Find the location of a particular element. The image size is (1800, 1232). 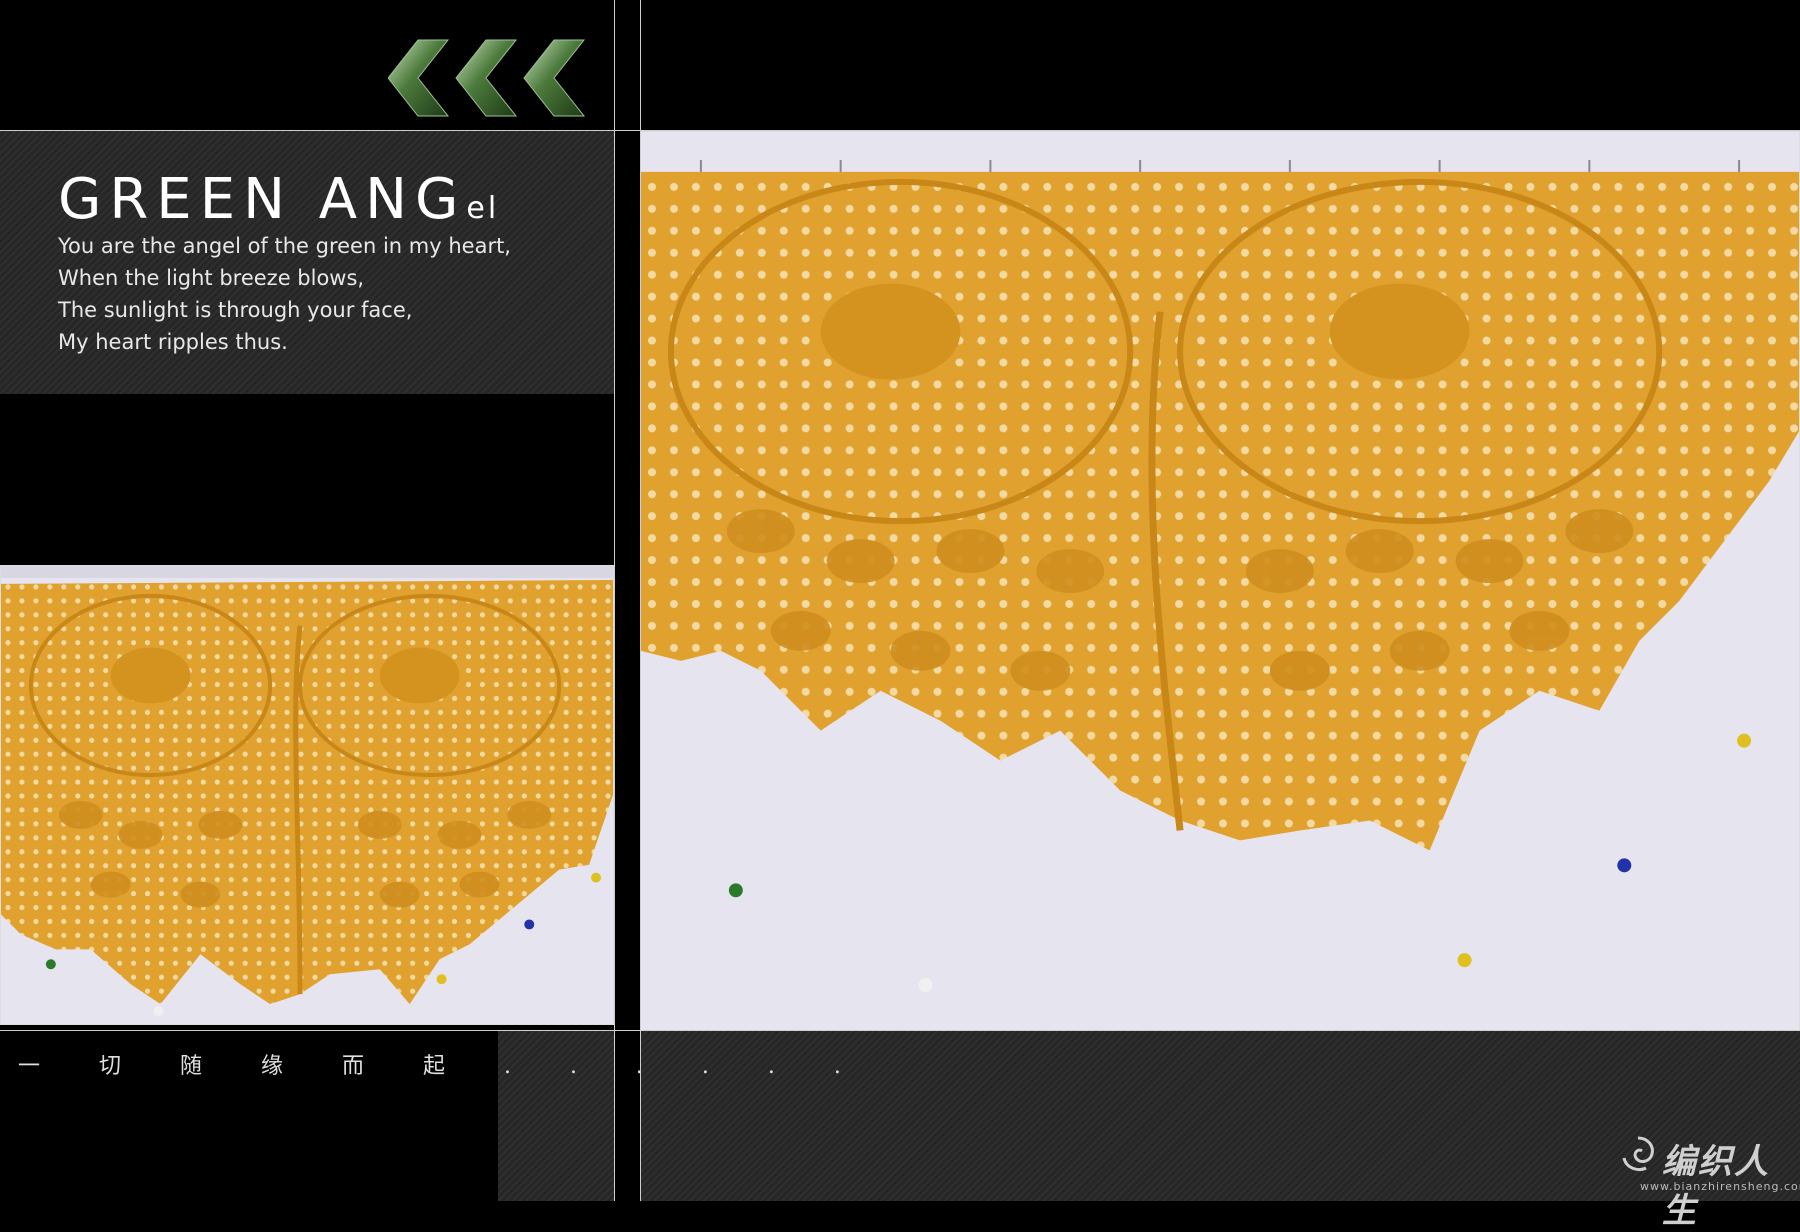

title-main: GREEN ANG is located at coordinates (262, 199).